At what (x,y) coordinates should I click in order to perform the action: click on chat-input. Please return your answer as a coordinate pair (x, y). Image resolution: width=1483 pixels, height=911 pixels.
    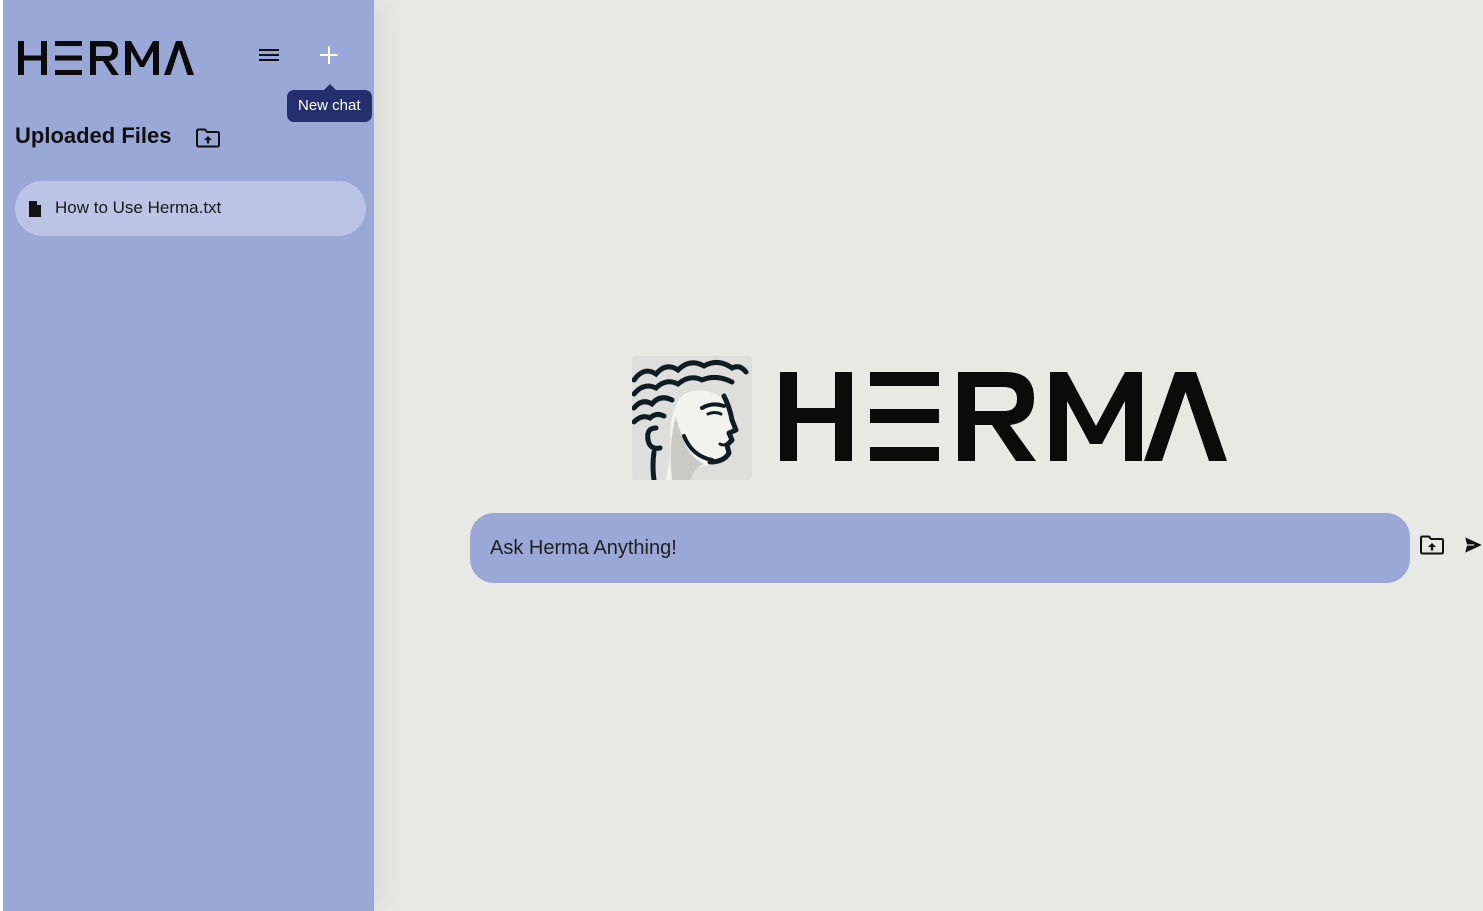
    Looking at the image, I should click on (940, 548).